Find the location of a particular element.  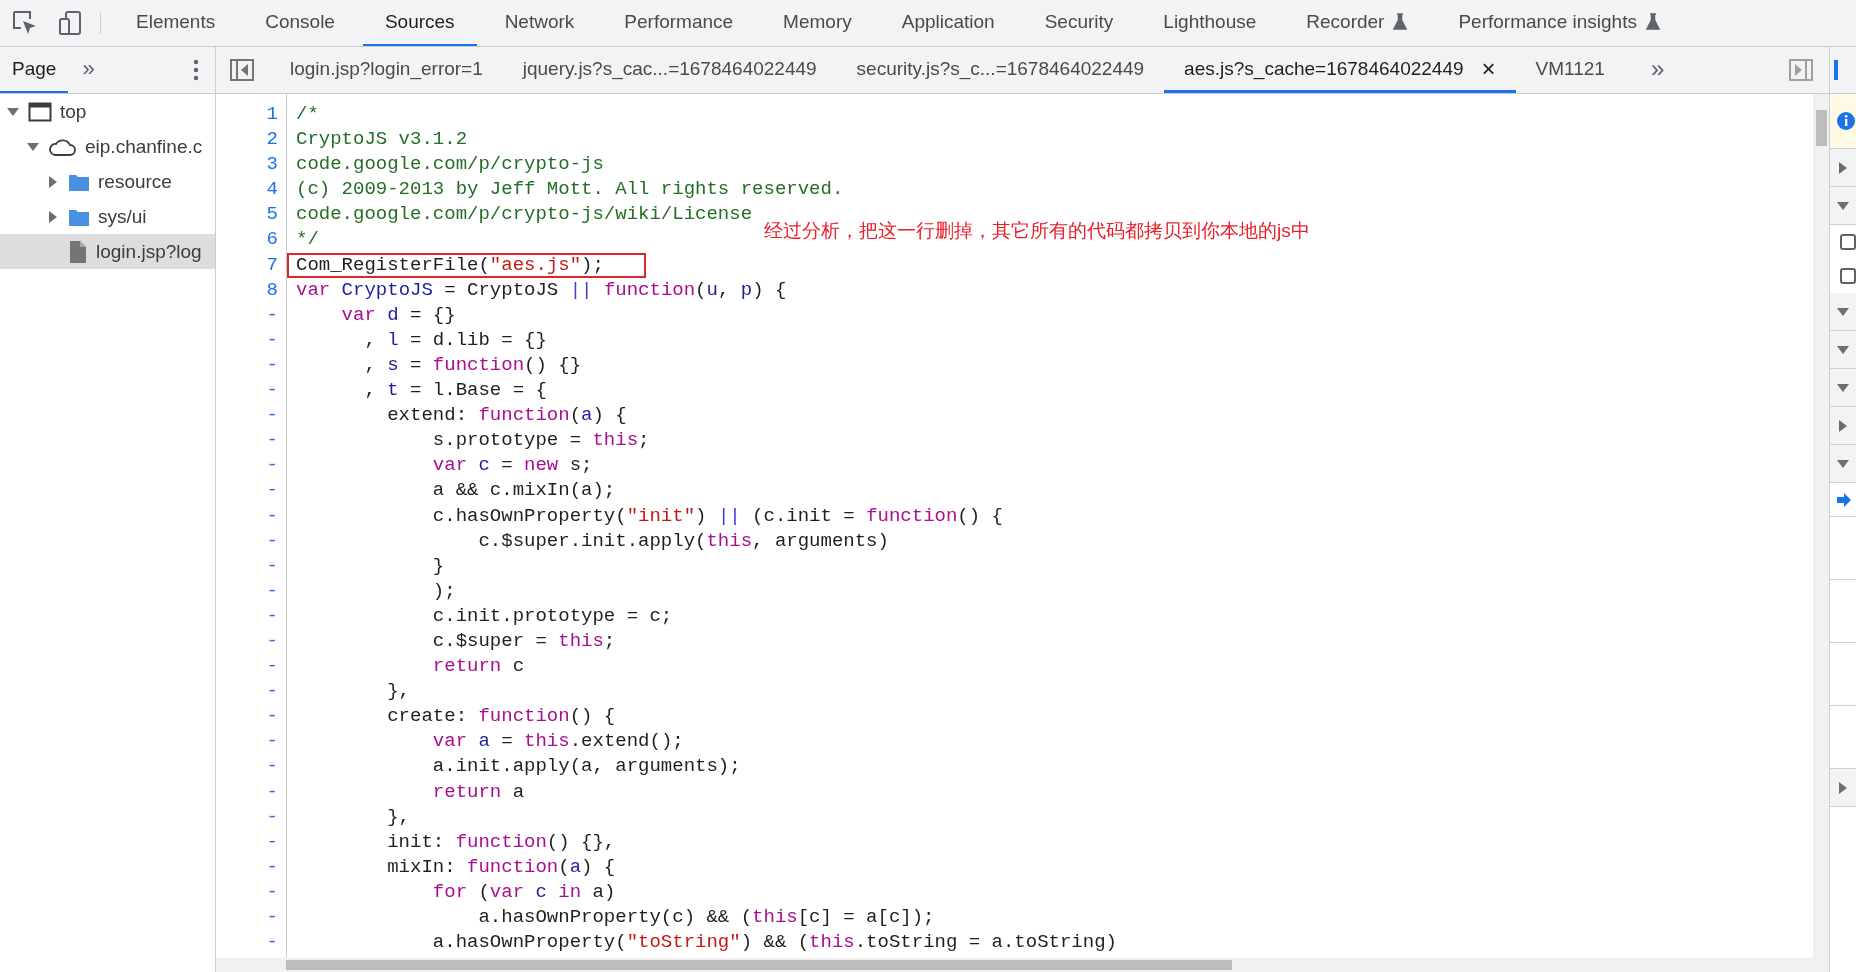

code-line: init: function() {}, is located at coordinates (501, 842).